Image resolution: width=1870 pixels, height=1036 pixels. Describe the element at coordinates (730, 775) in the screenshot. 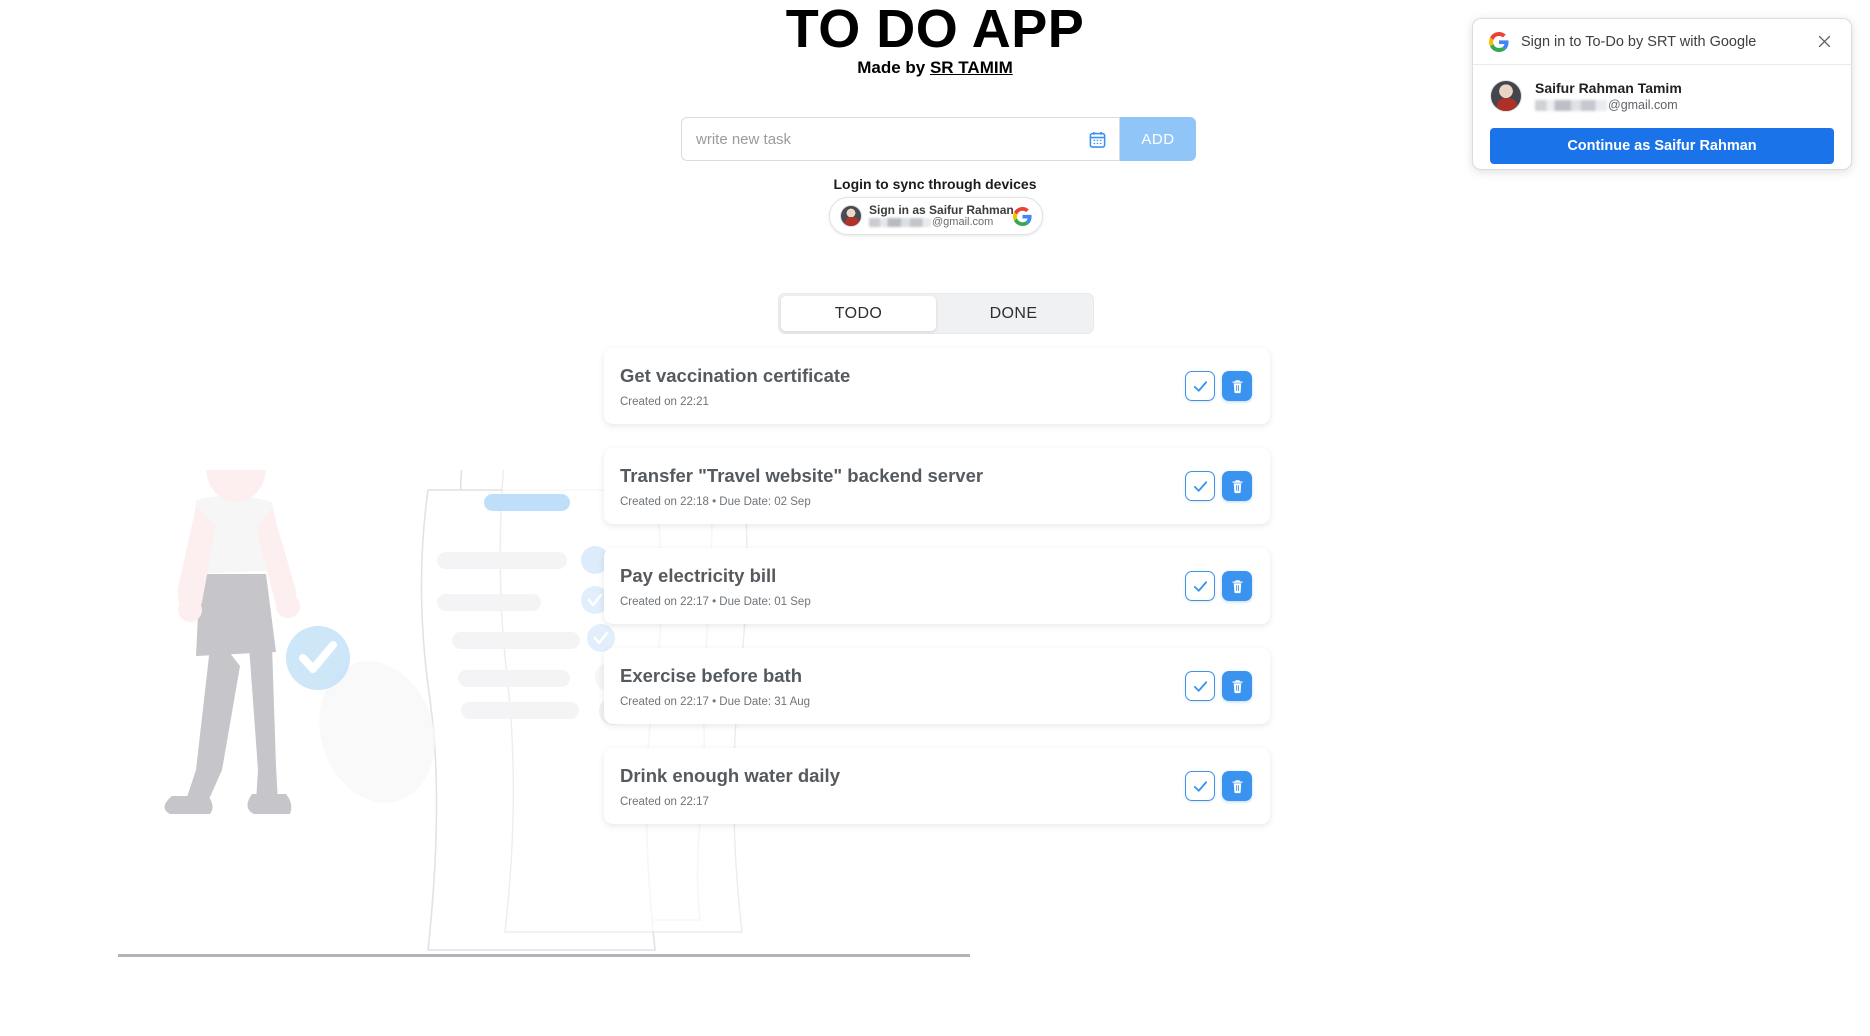

I see `task-title: Drink enough water daily` at that location.